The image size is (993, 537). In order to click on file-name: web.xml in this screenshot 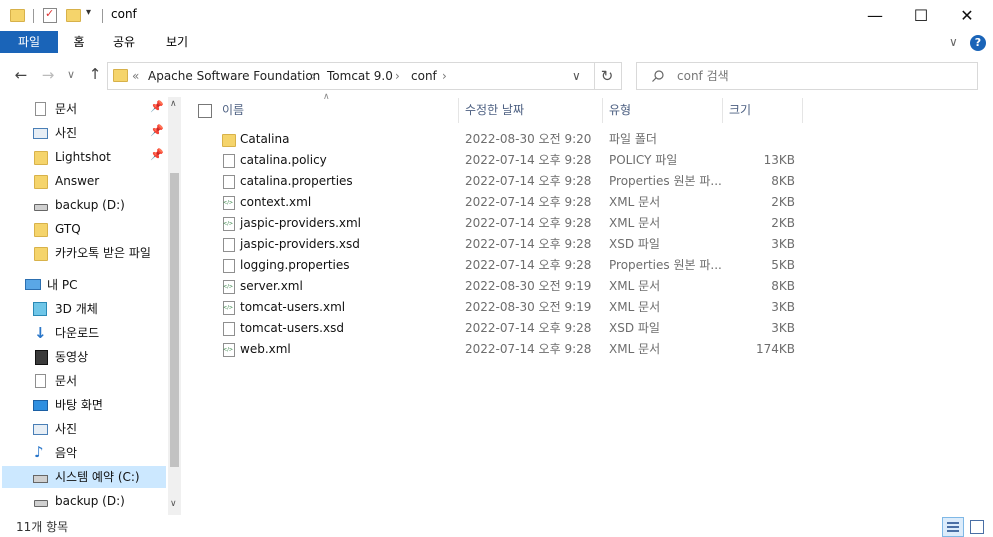, I will do `click(265, 349)`.